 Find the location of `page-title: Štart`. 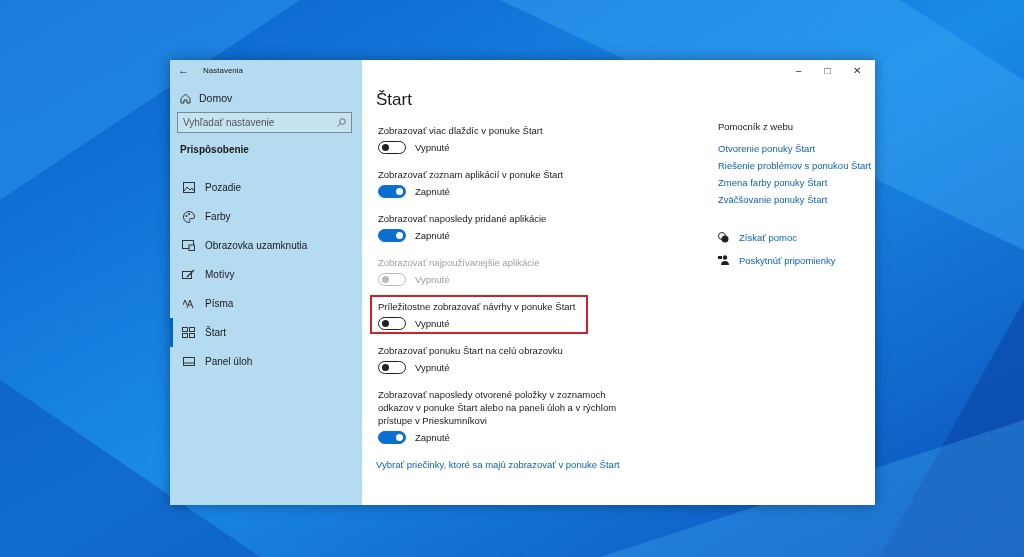

page-title: Štart is located at coordinates (394, 100).